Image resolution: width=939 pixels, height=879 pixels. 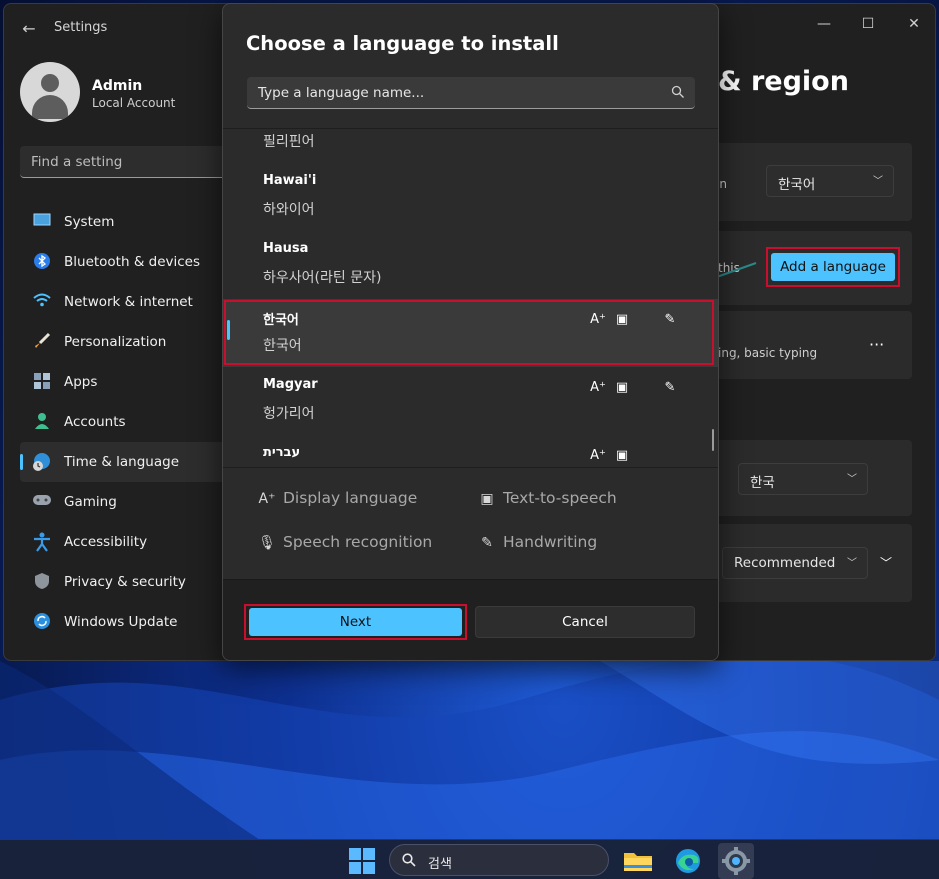 I want to click on display-language-value: 한국어, so click(x=797, y=185).